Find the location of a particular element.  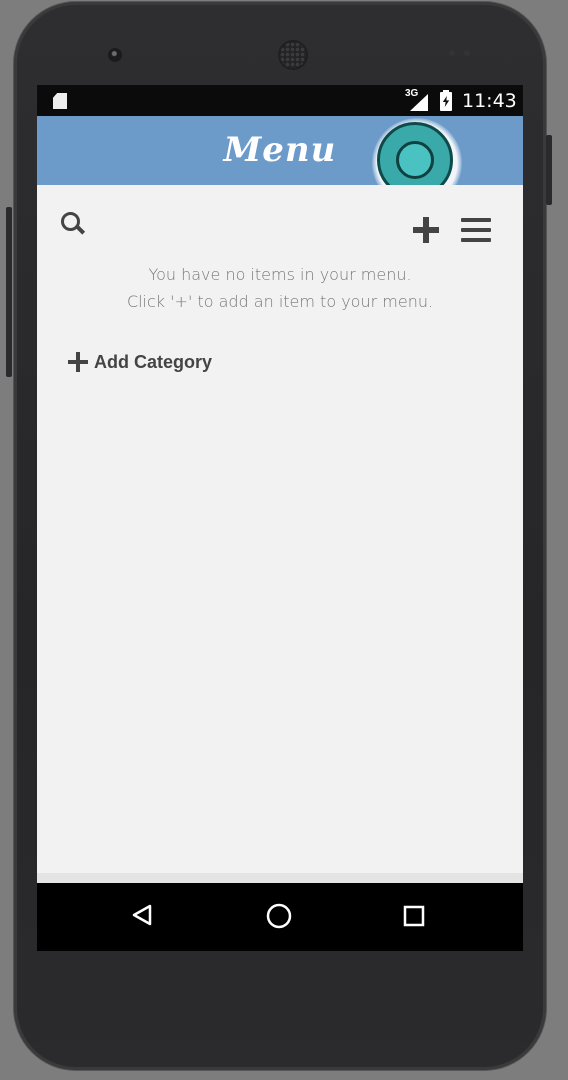

empty-state-line-2: Click '+' to add an item to your menu. is located at coordinates (280, 301).